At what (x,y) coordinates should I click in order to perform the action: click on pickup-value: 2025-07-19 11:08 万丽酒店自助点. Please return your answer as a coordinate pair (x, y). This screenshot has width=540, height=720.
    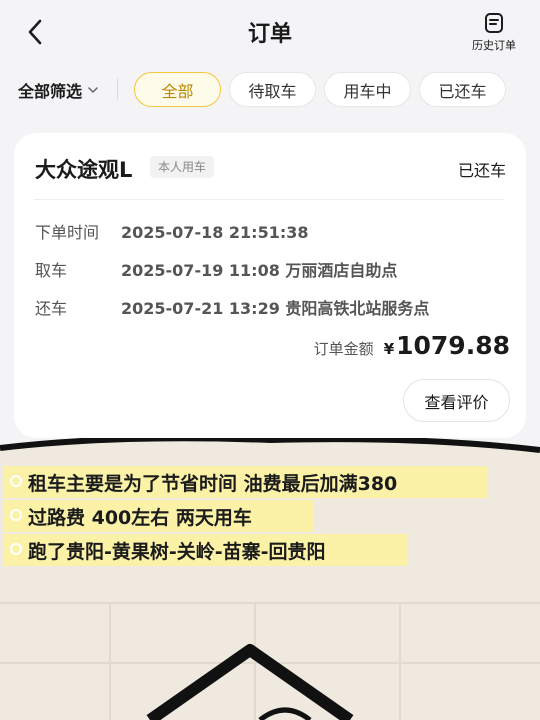
    Looking at the image, I should click on (259, 270).